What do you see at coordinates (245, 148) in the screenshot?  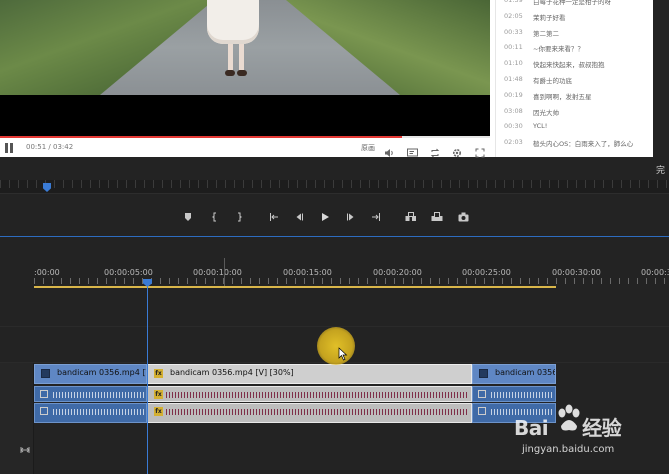 I see `player-control-bar: 00:51 / 03:42 原画` at bounding box center [245, 148].